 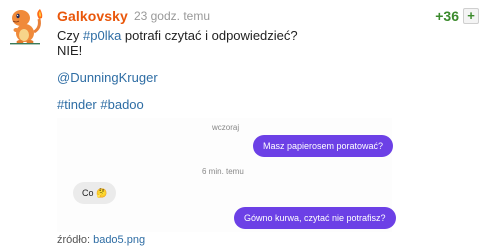 What do you see at coordinates (226, 127) in the screenshot?
I see `day-label-yesterday: wczoraj` at bounding box center [226, 127].